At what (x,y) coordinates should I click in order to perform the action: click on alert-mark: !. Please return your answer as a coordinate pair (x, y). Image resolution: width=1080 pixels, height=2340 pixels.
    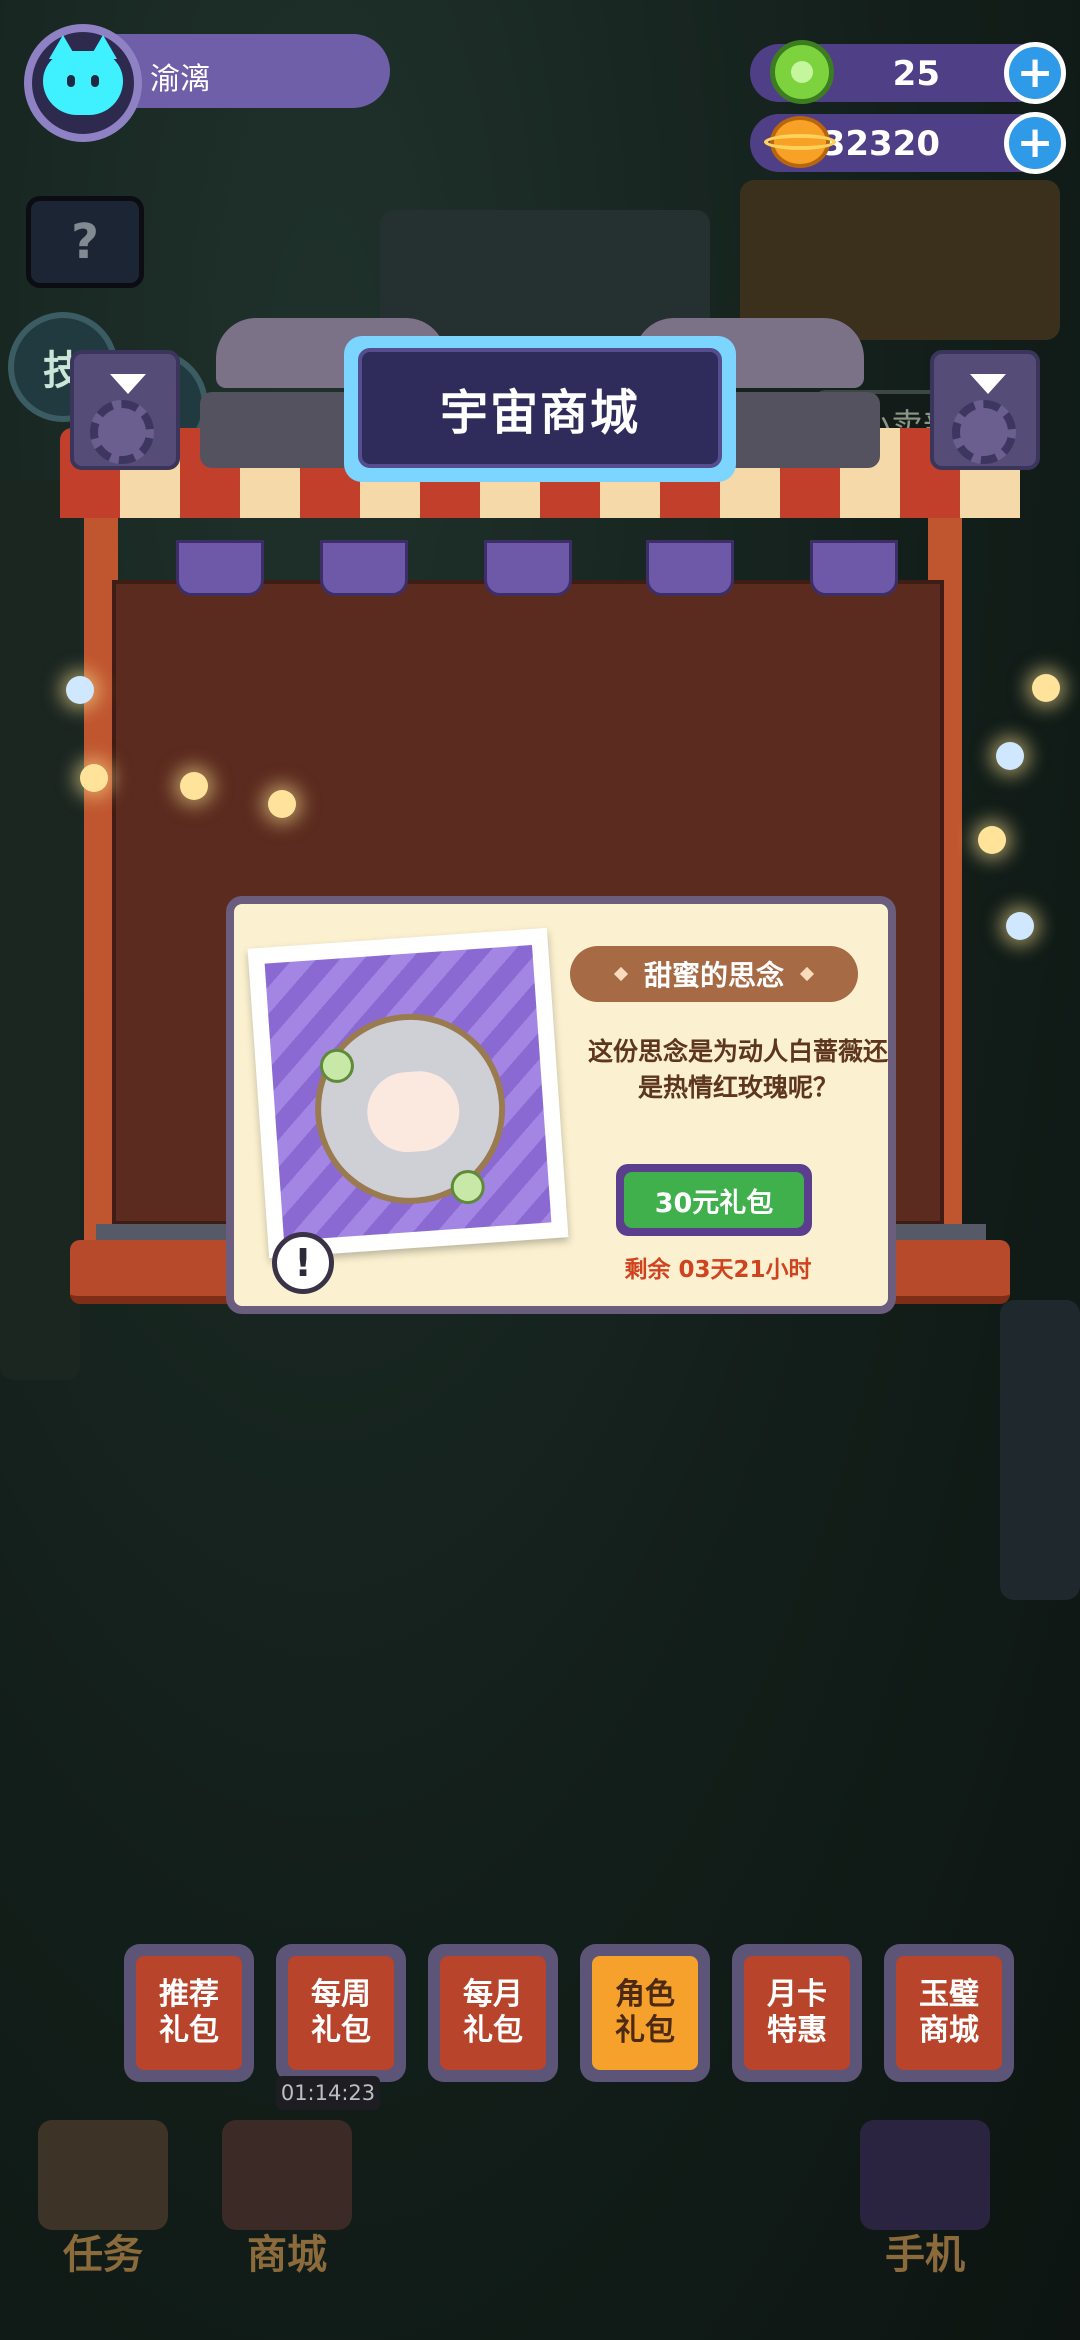
    Looking at the image, I should click on (303, 1263).